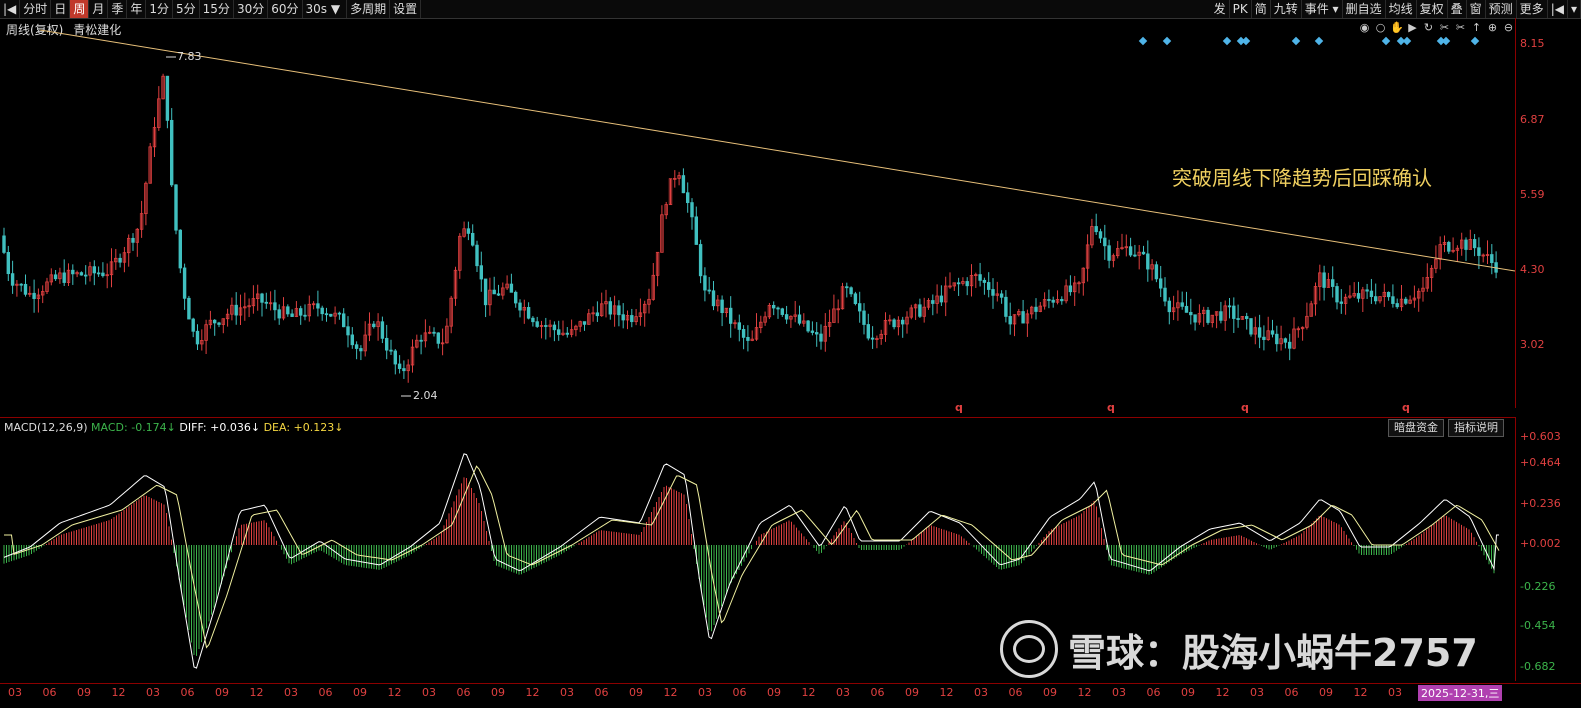  I want to click on watermark-text: 雪球：股海小蜗牛2757, so click(1273, 652).